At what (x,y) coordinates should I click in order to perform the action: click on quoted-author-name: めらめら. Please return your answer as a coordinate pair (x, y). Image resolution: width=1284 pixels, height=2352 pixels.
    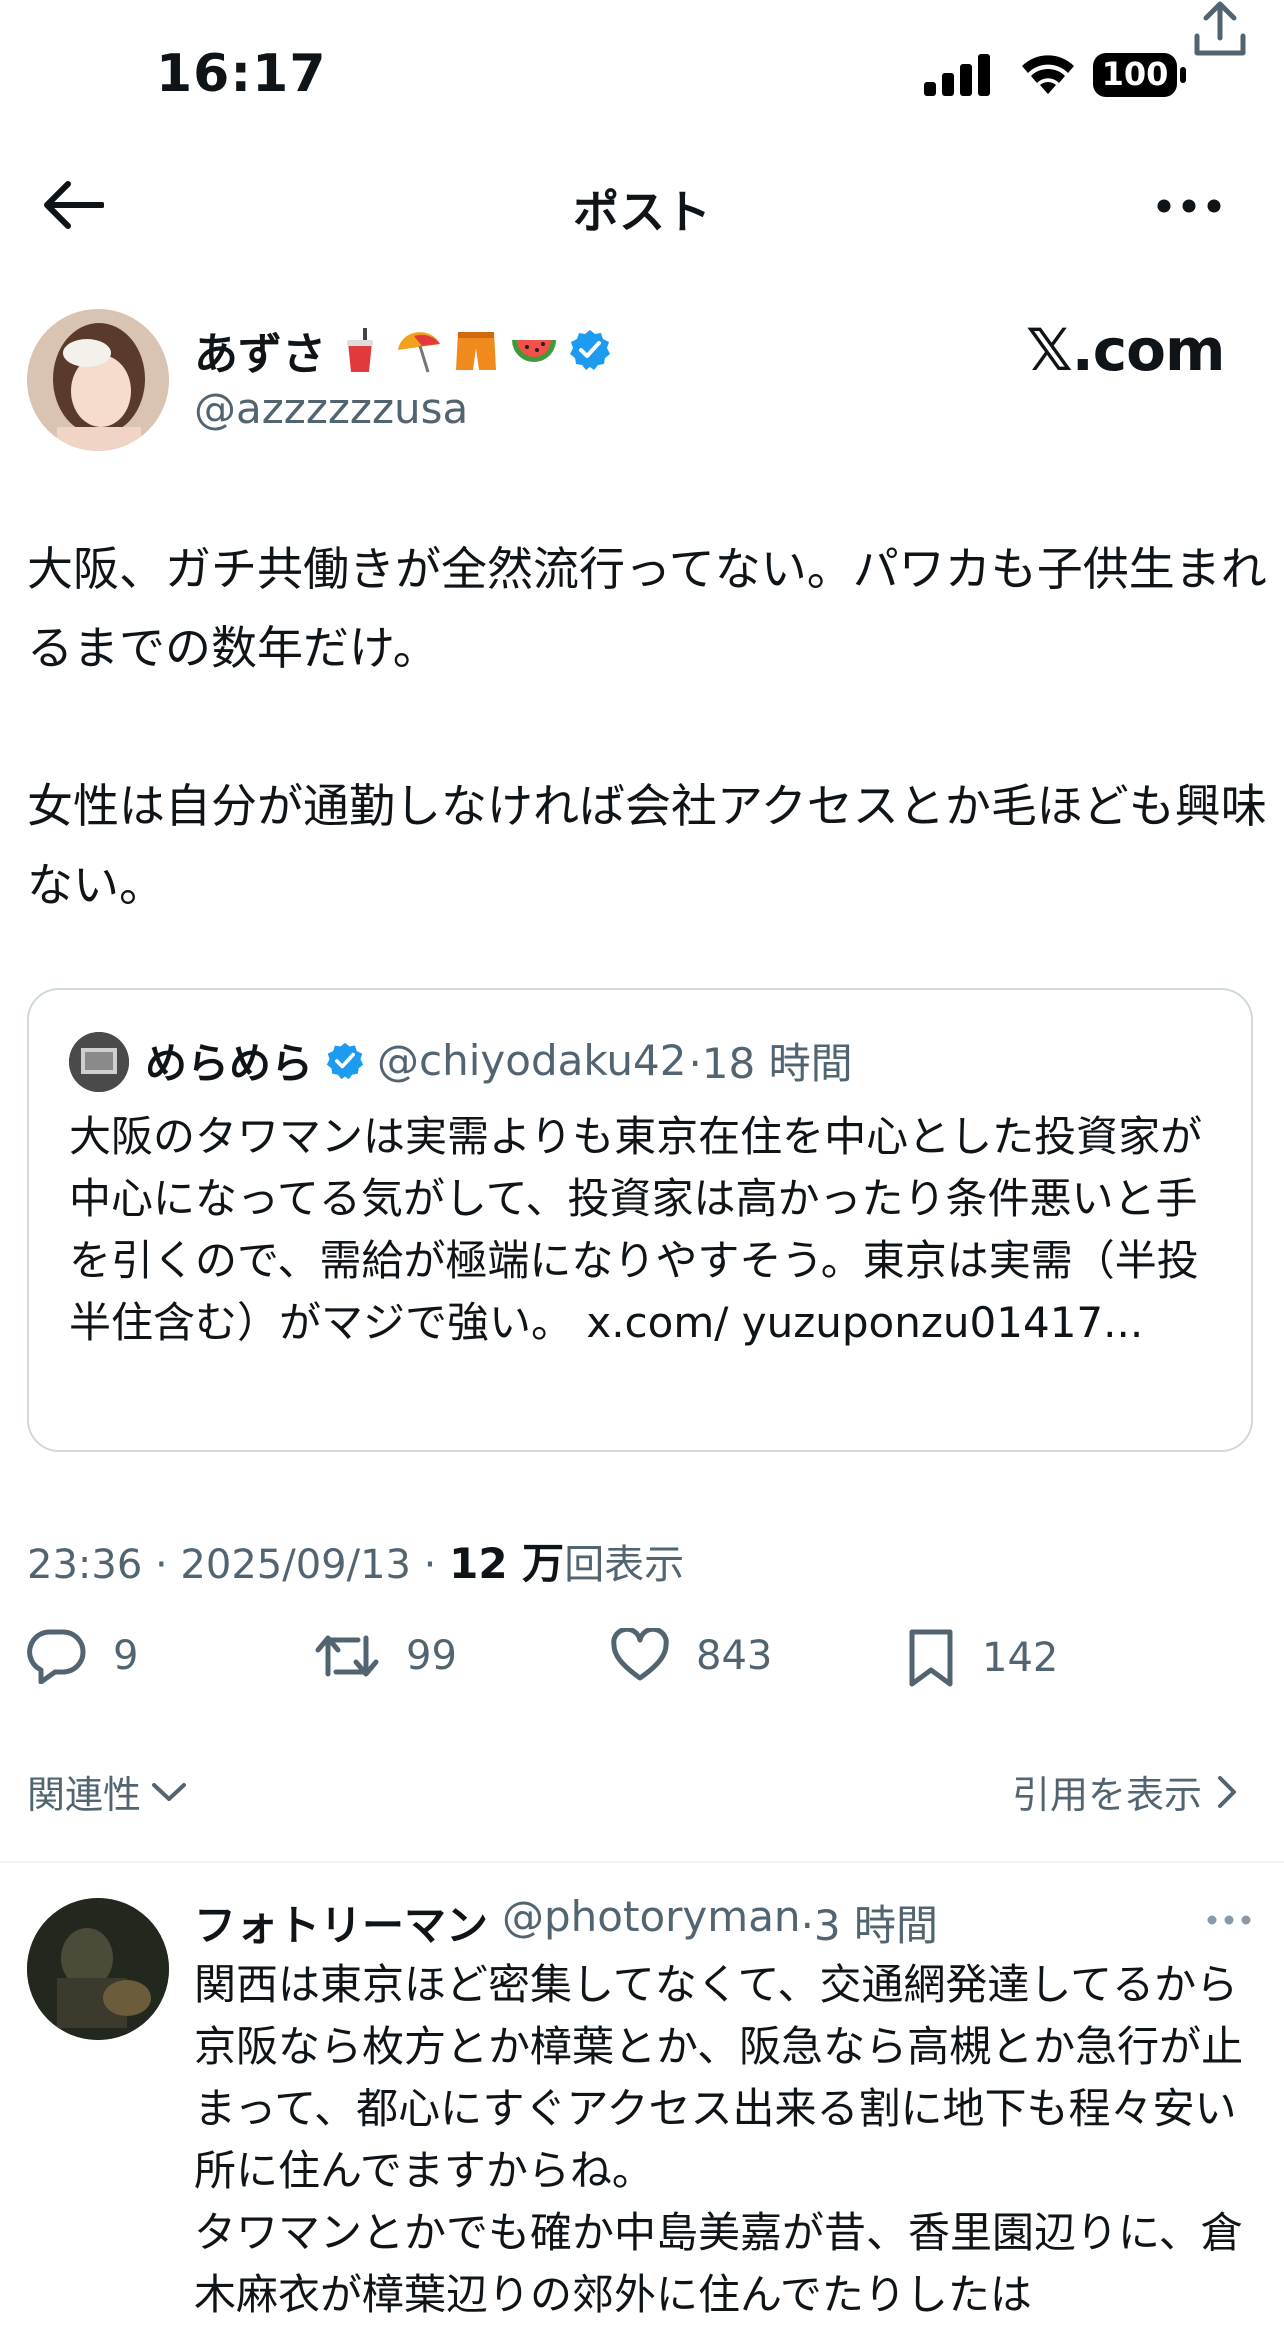
    Looking at the image, I should click on (229, 1063).